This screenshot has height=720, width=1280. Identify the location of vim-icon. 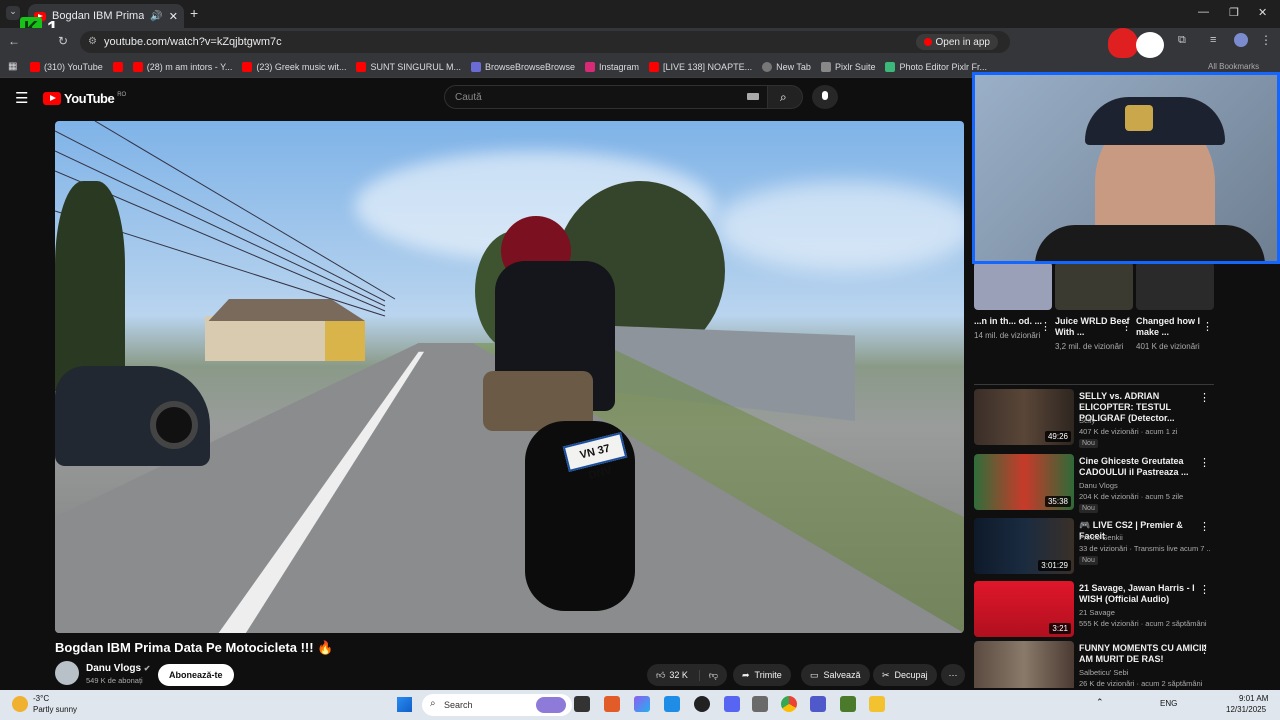
(848, 704).